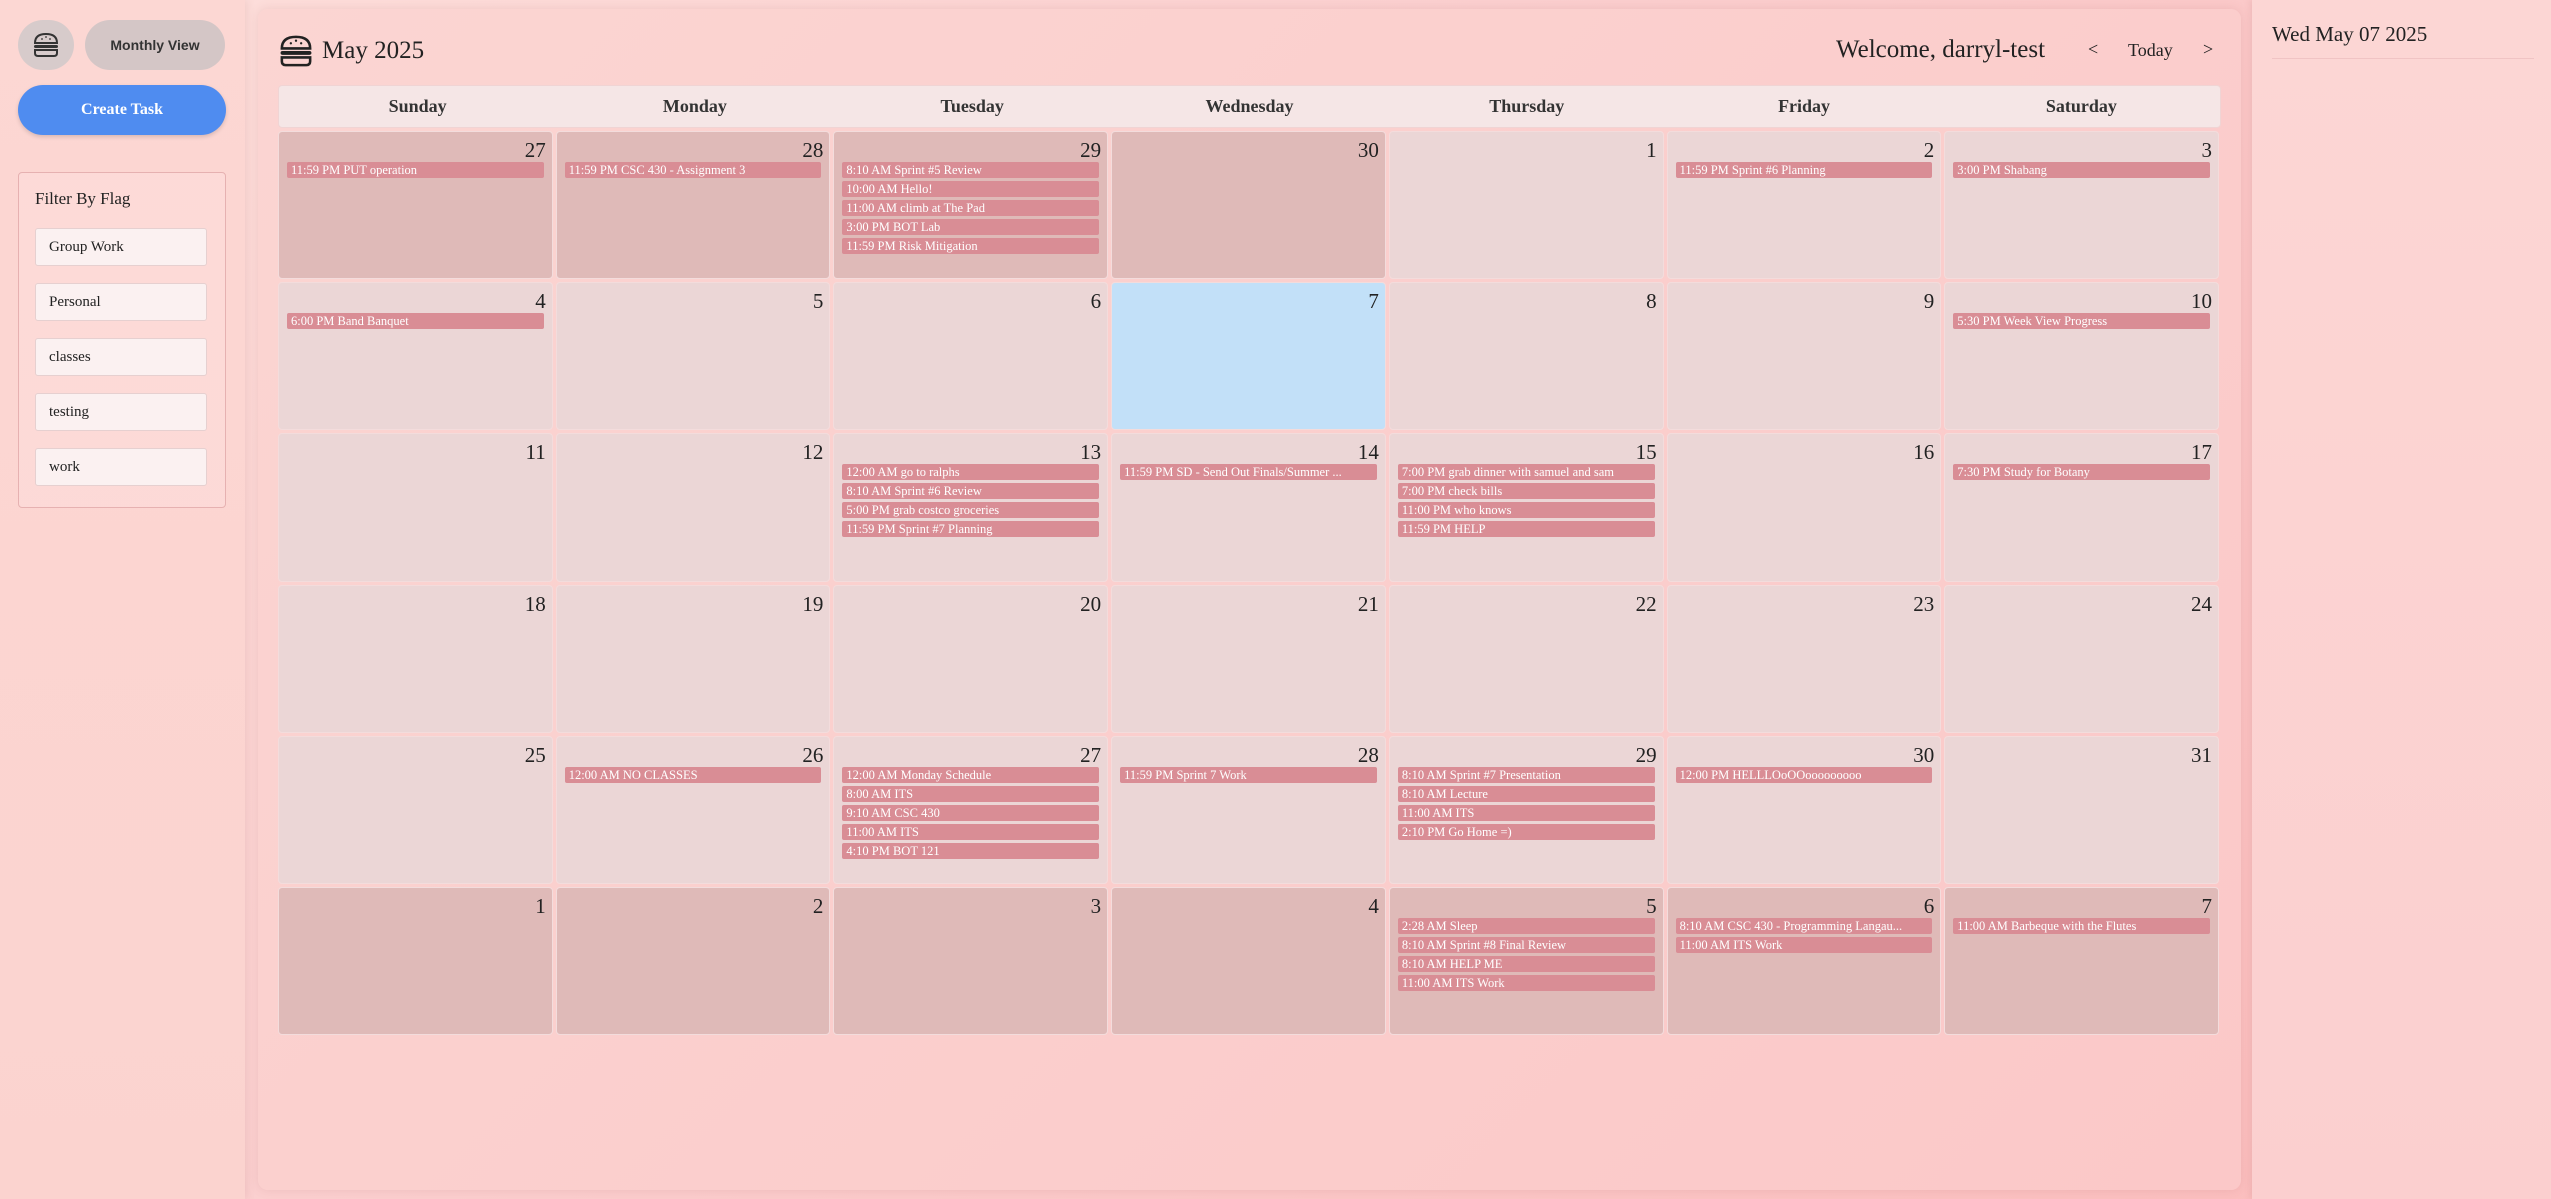 This screenshot has height=1199, width=2551. Describe the element at coordinates (415, 321) in the screenshot. I see `event-item: 6:00 PM Band Banquet` at that location.